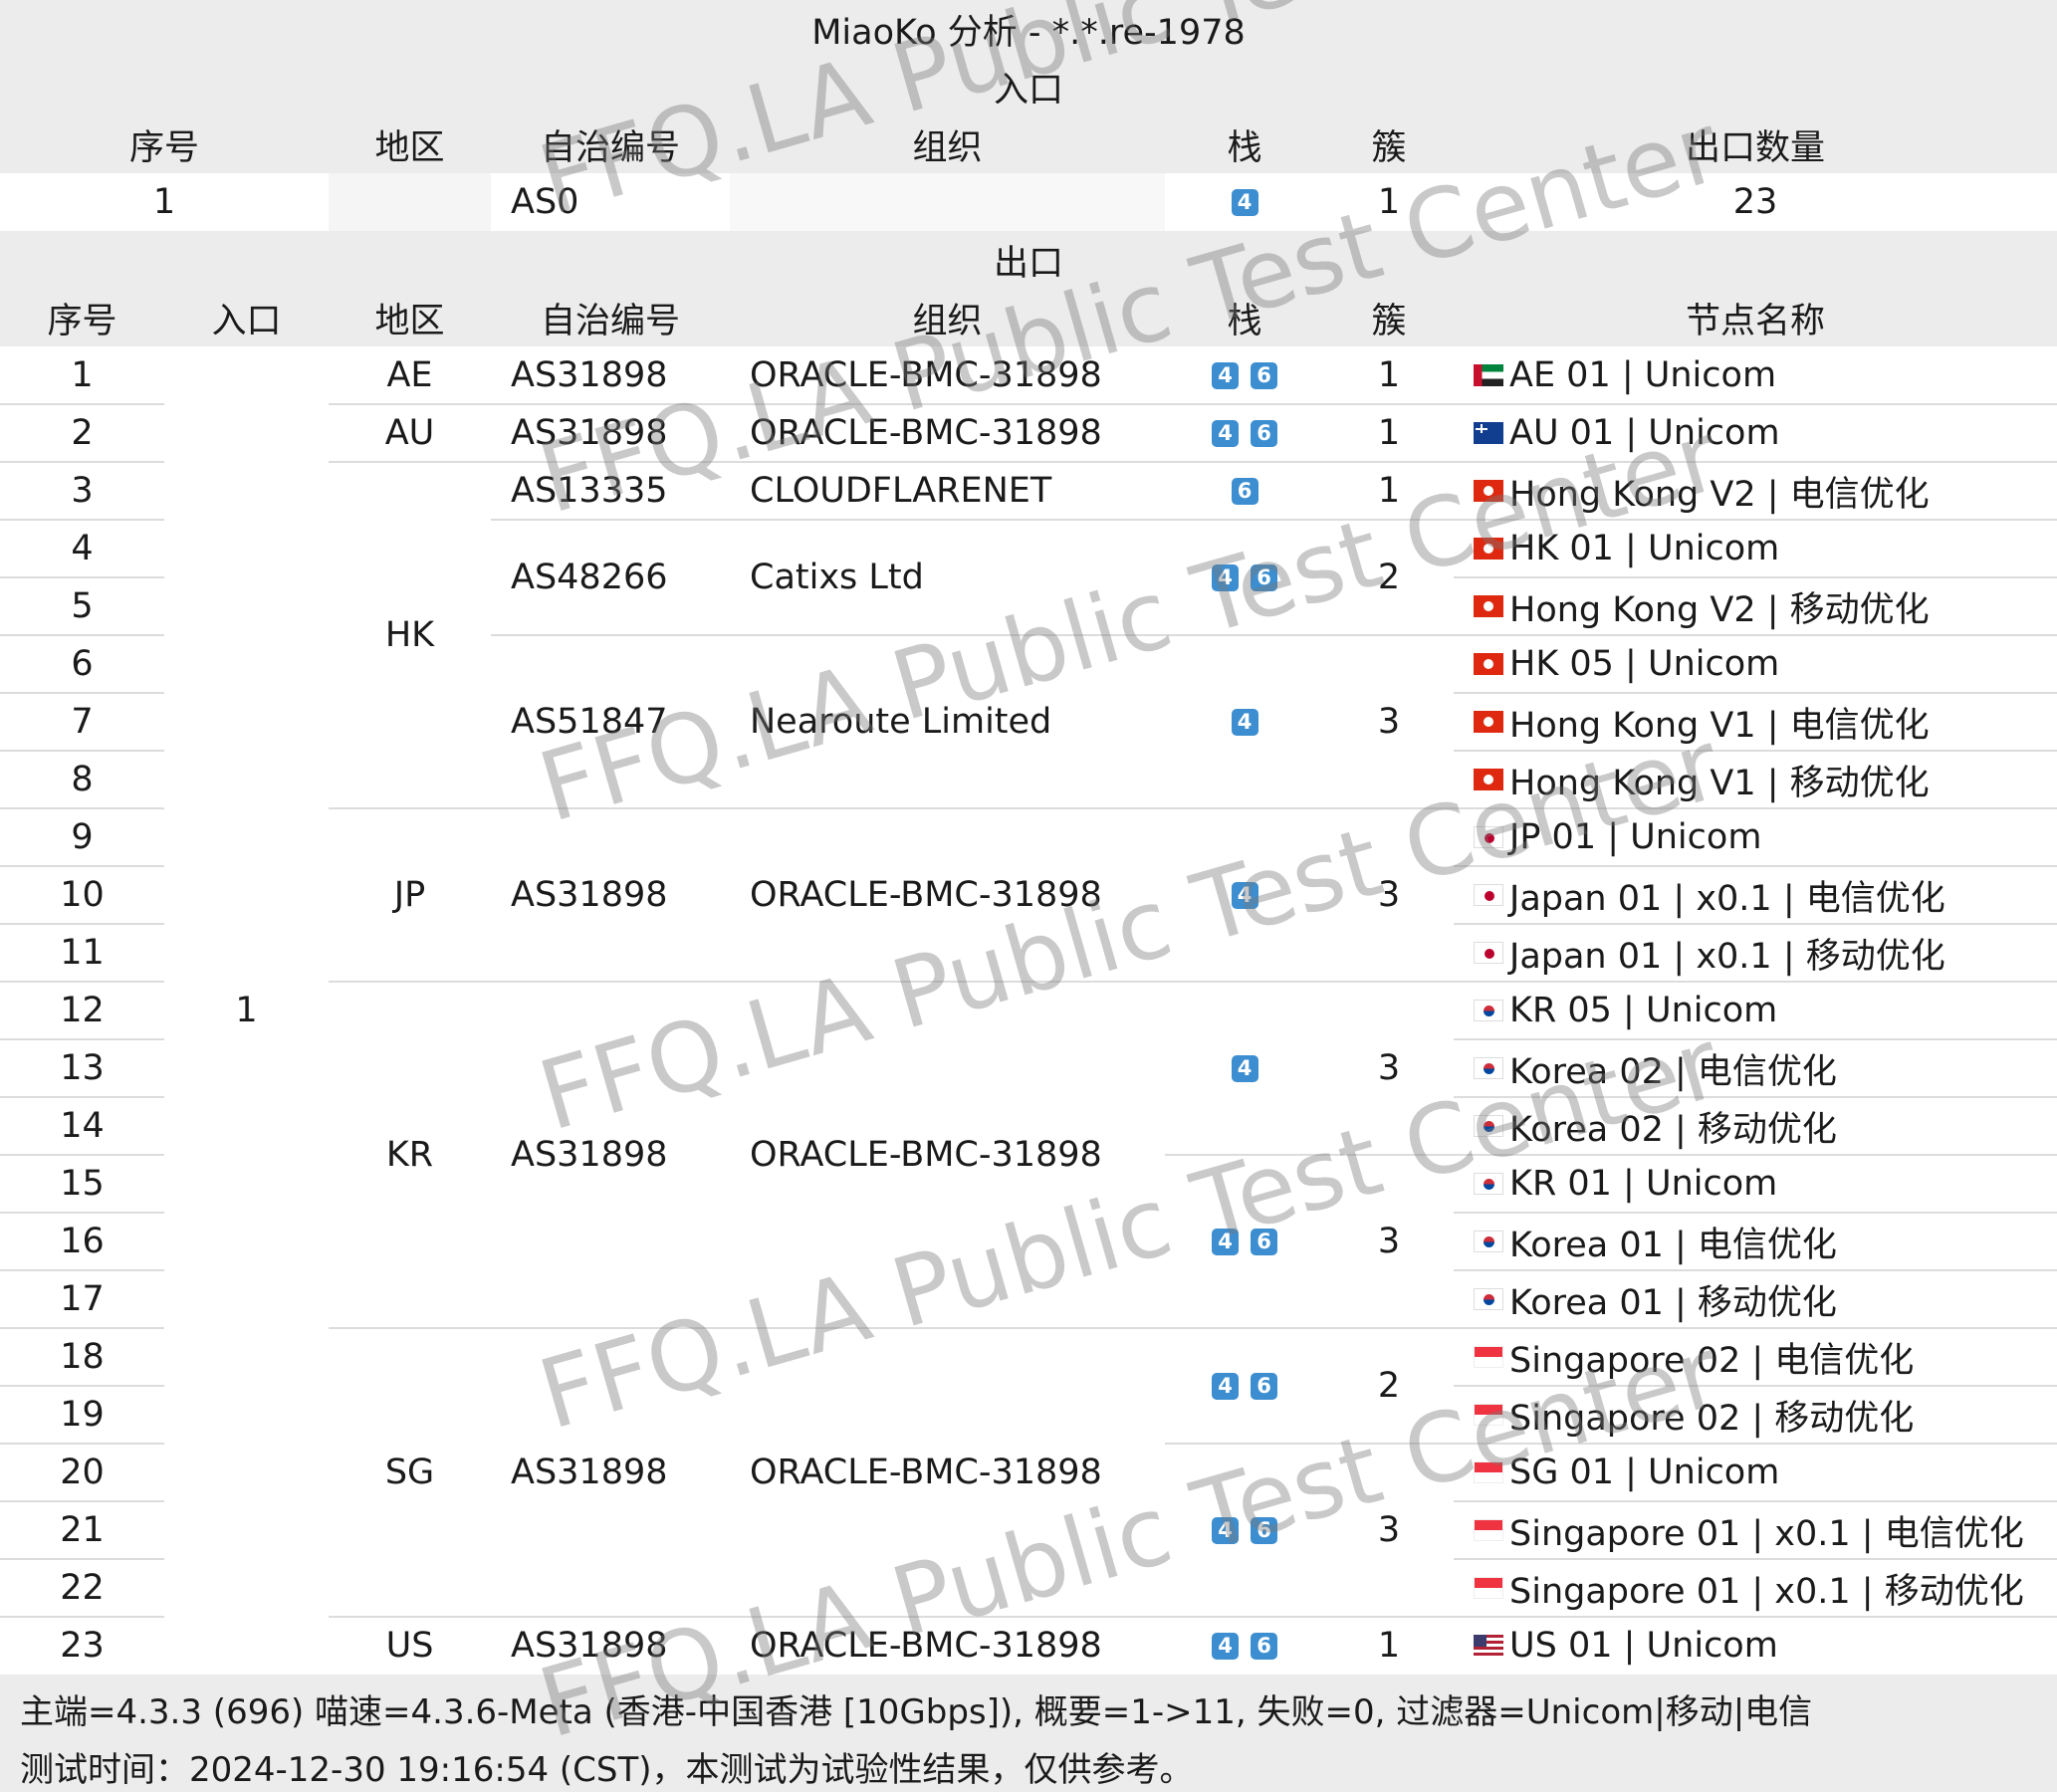  Describe the element at coordinates (82, 433) in the screenshot. I see `exit-row-index: 2` at that location.